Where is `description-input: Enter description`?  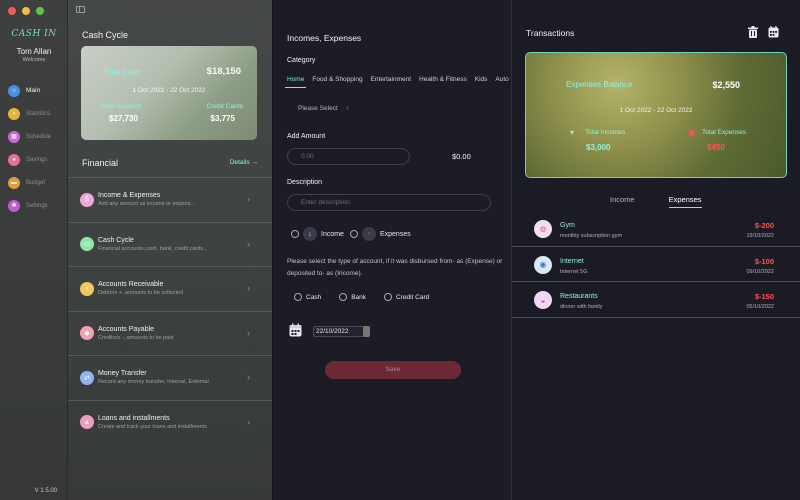
description-input: Enter description is located at coordinates (389, 202).